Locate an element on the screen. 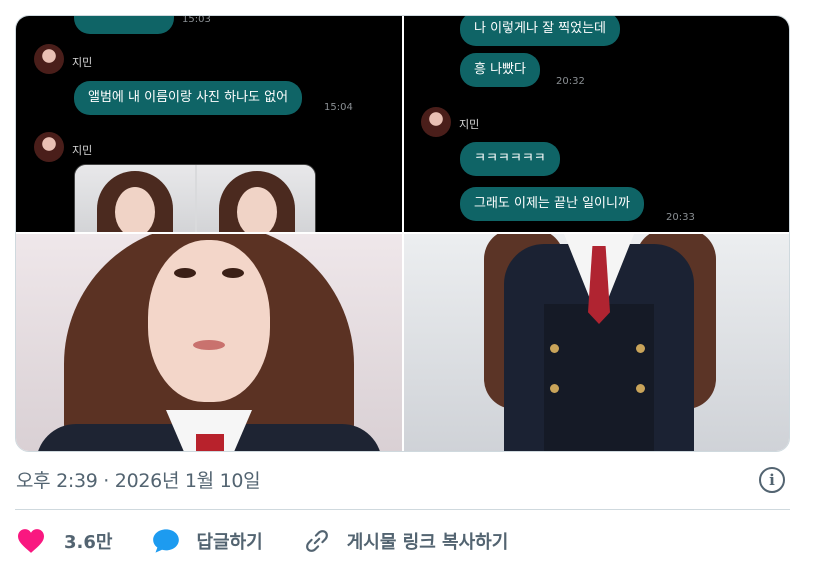  chat-bubble: 그래도 이제는 끝난 일이니까 is located at coordinates (552, 204).